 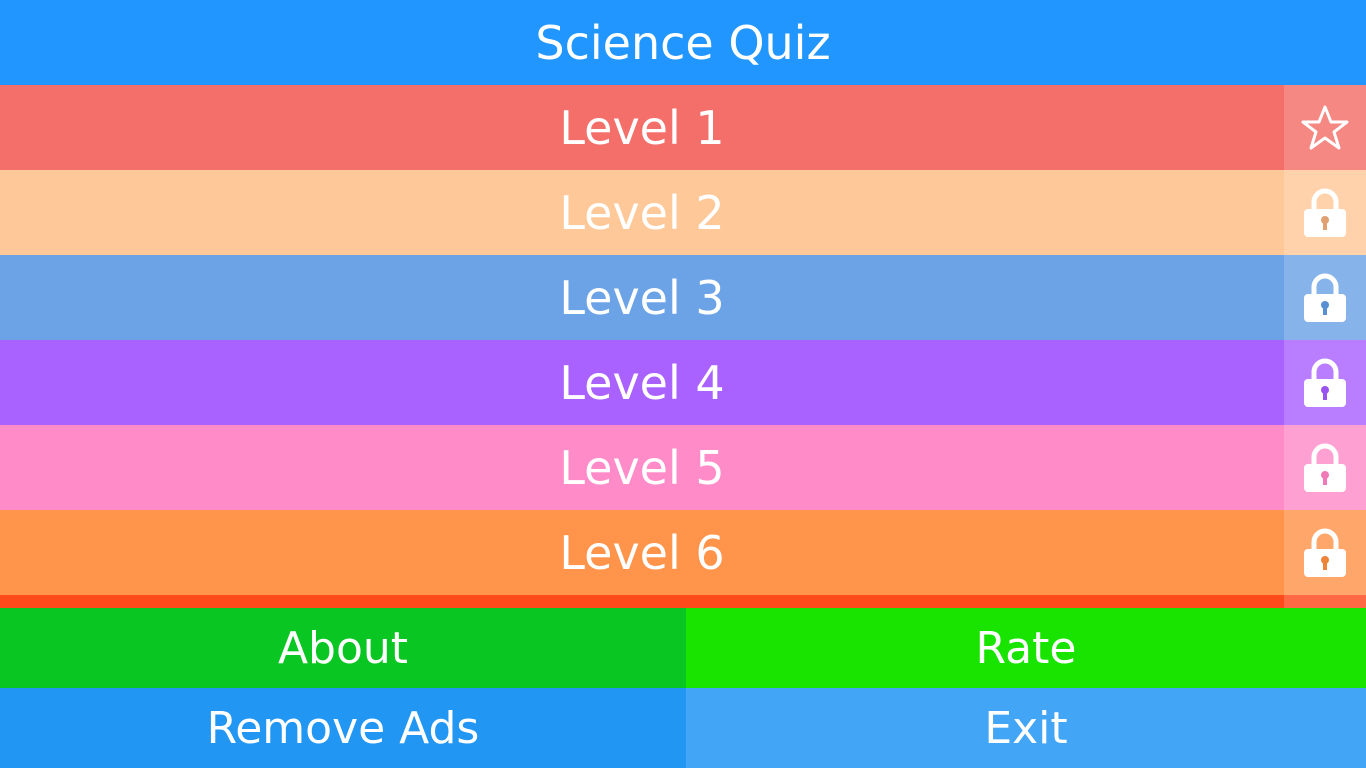 I want to click on remove-ads-label: Remove Ads, so click(x=343, y=728).